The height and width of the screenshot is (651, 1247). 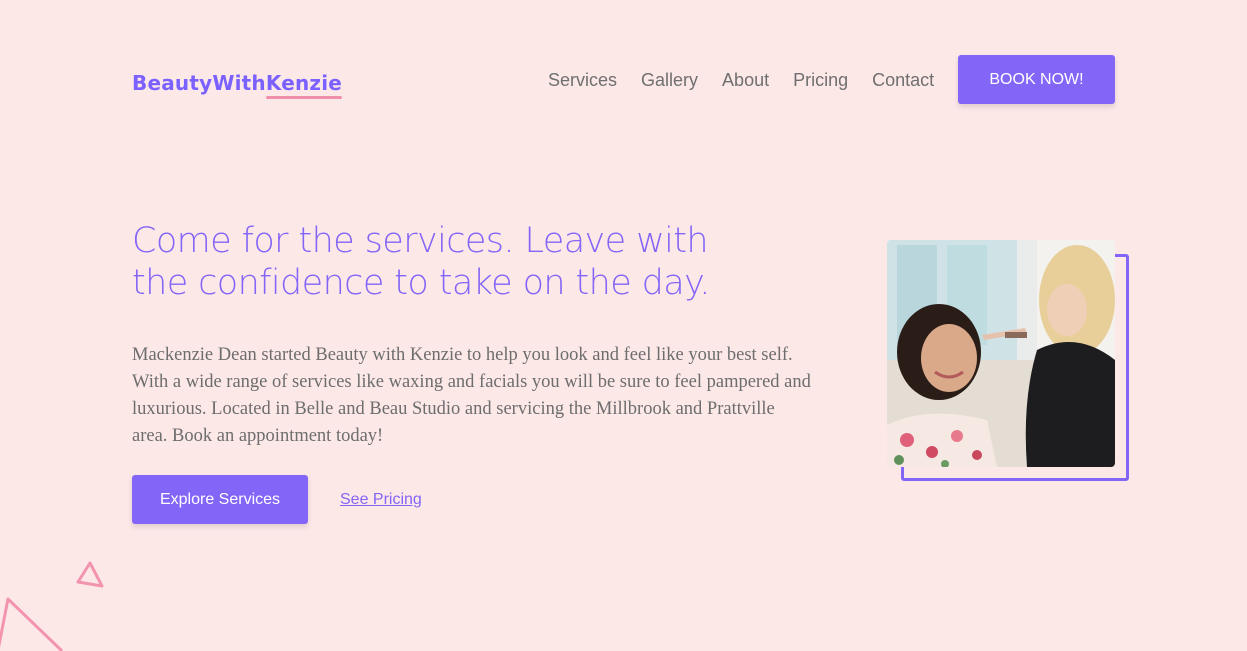 I want to click on nav-link-gallery: Gallery, so click(x=669, y=80).